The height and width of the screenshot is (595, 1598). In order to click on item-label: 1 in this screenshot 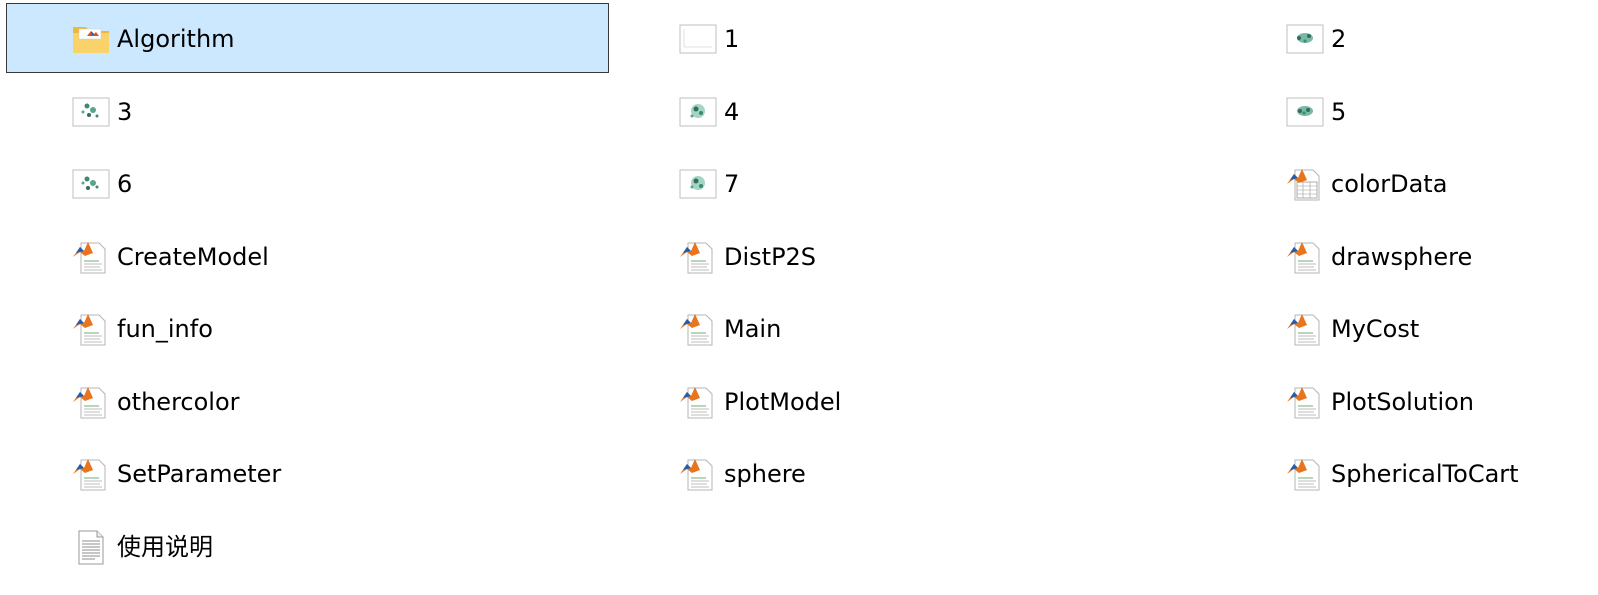, I will do `click(732, 39)`.